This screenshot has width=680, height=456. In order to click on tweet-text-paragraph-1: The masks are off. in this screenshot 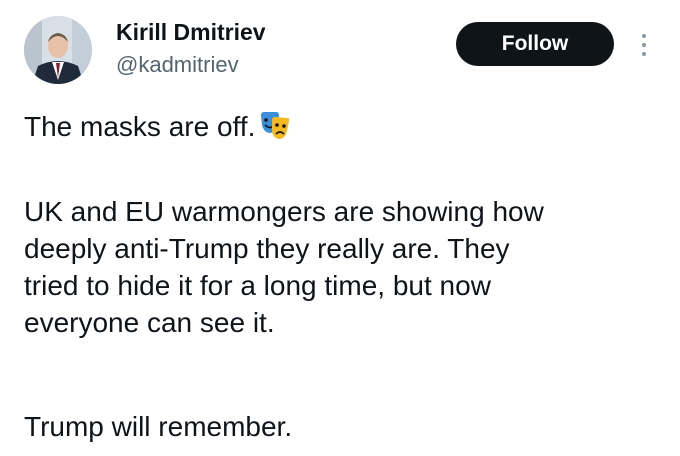, I will do `click(344, 129)`.